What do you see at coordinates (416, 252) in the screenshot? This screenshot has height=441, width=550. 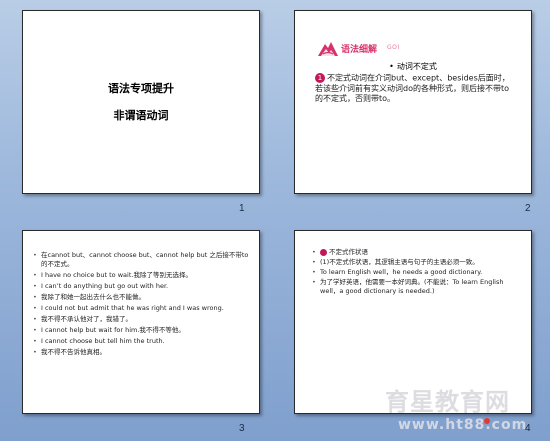 I see `list-item: 不定式作状语` at bounding box center [416, 252].